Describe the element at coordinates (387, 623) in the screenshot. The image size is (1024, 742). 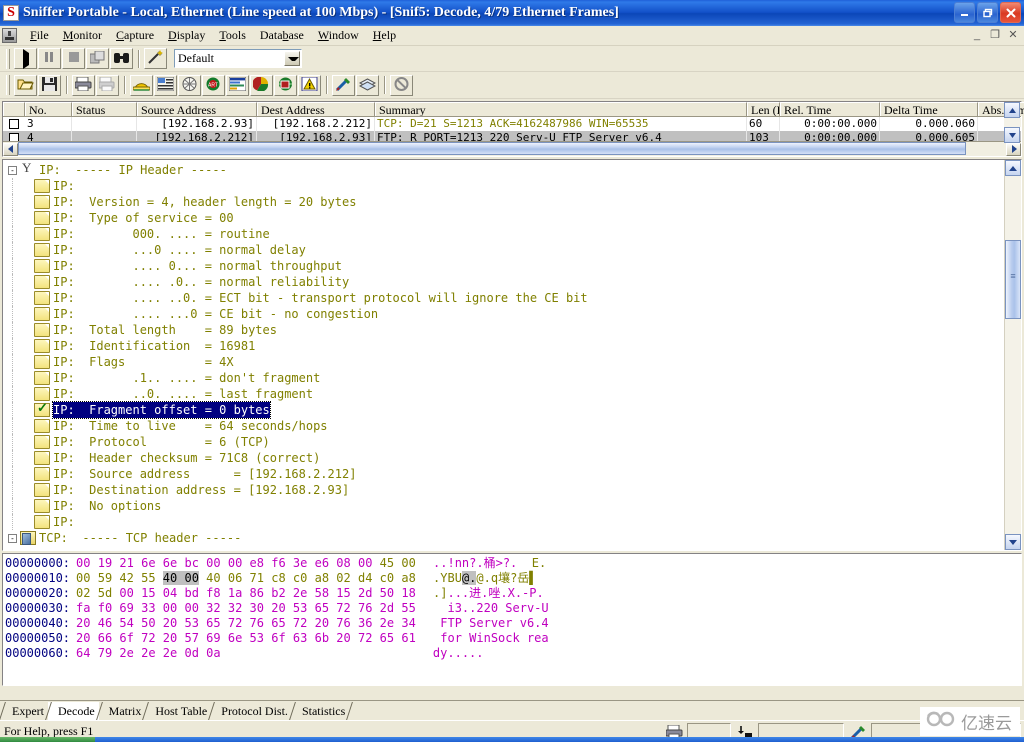
I see `hex-byte: 2e` at that location.